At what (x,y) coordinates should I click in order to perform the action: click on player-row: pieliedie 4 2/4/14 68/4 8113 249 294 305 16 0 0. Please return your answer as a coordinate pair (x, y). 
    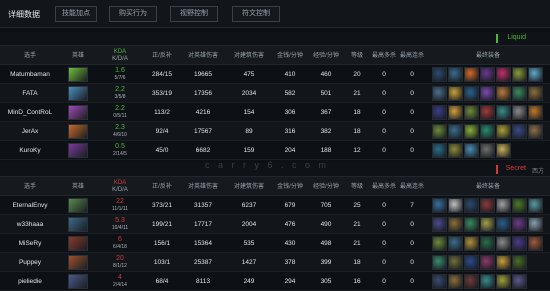
    Looking at the image, I should click on (275, 281).